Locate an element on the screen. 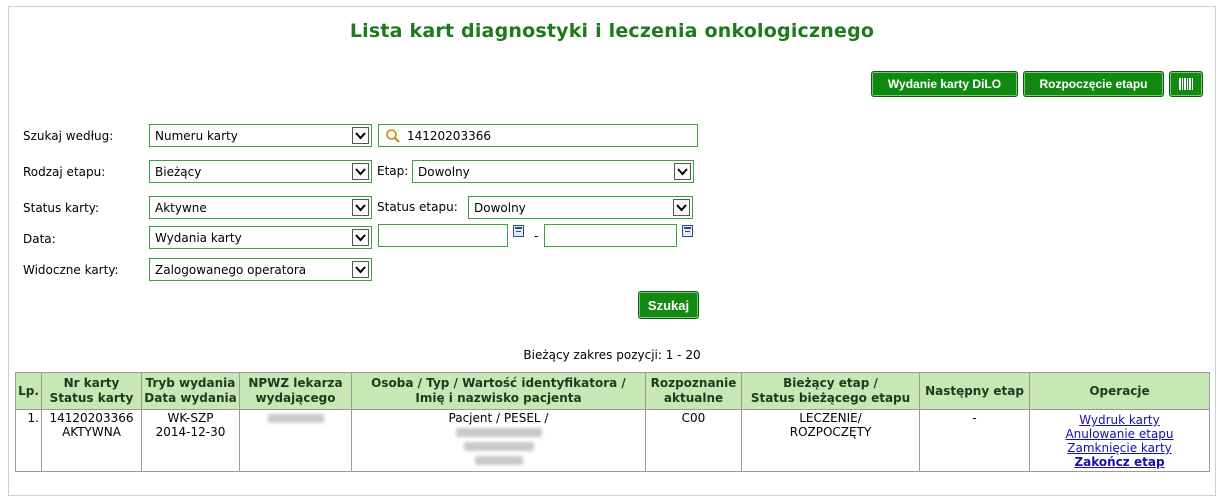  barcode-icon is located at coordinates (1186, 84).